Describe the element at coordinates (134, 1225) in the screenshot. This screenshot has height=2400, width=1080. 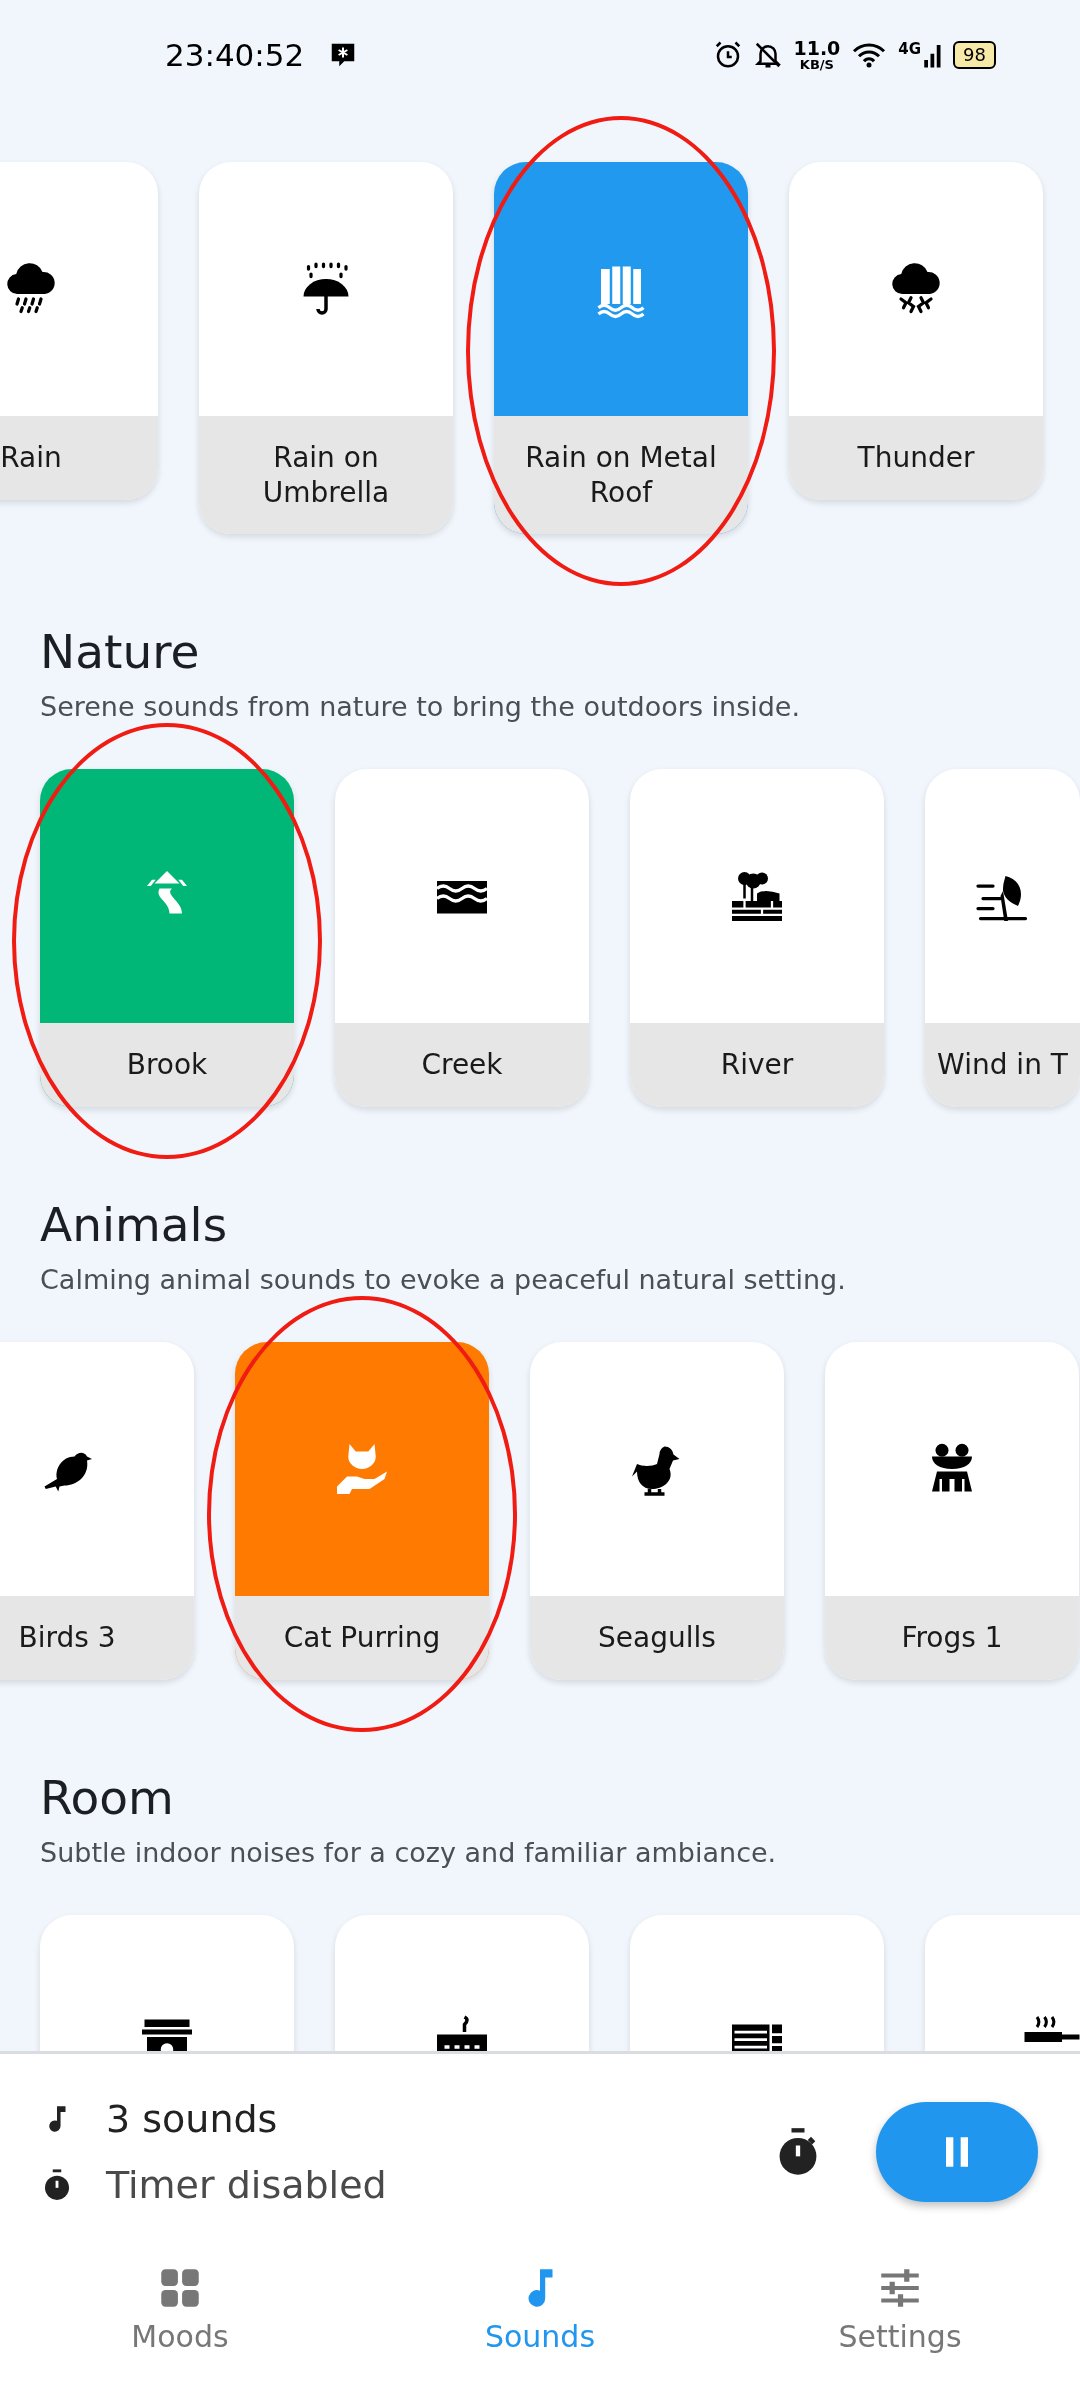
I see `section-title: Animals` at that location.